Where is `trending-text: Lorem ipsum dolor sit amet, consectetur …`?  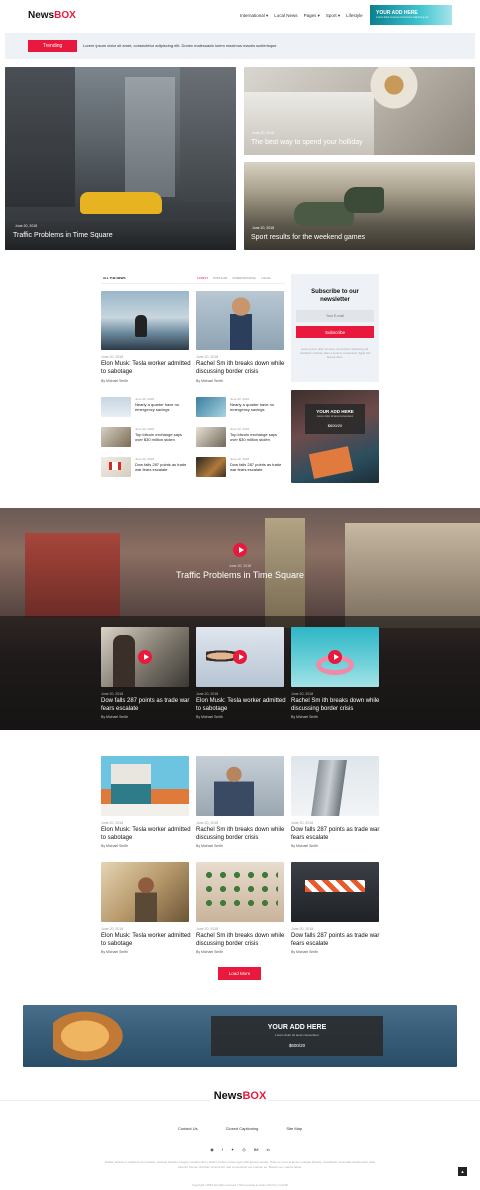 trending-text: Lorem ipsum dolor sit amet, consectetur … is located at coordinates (179, 45).